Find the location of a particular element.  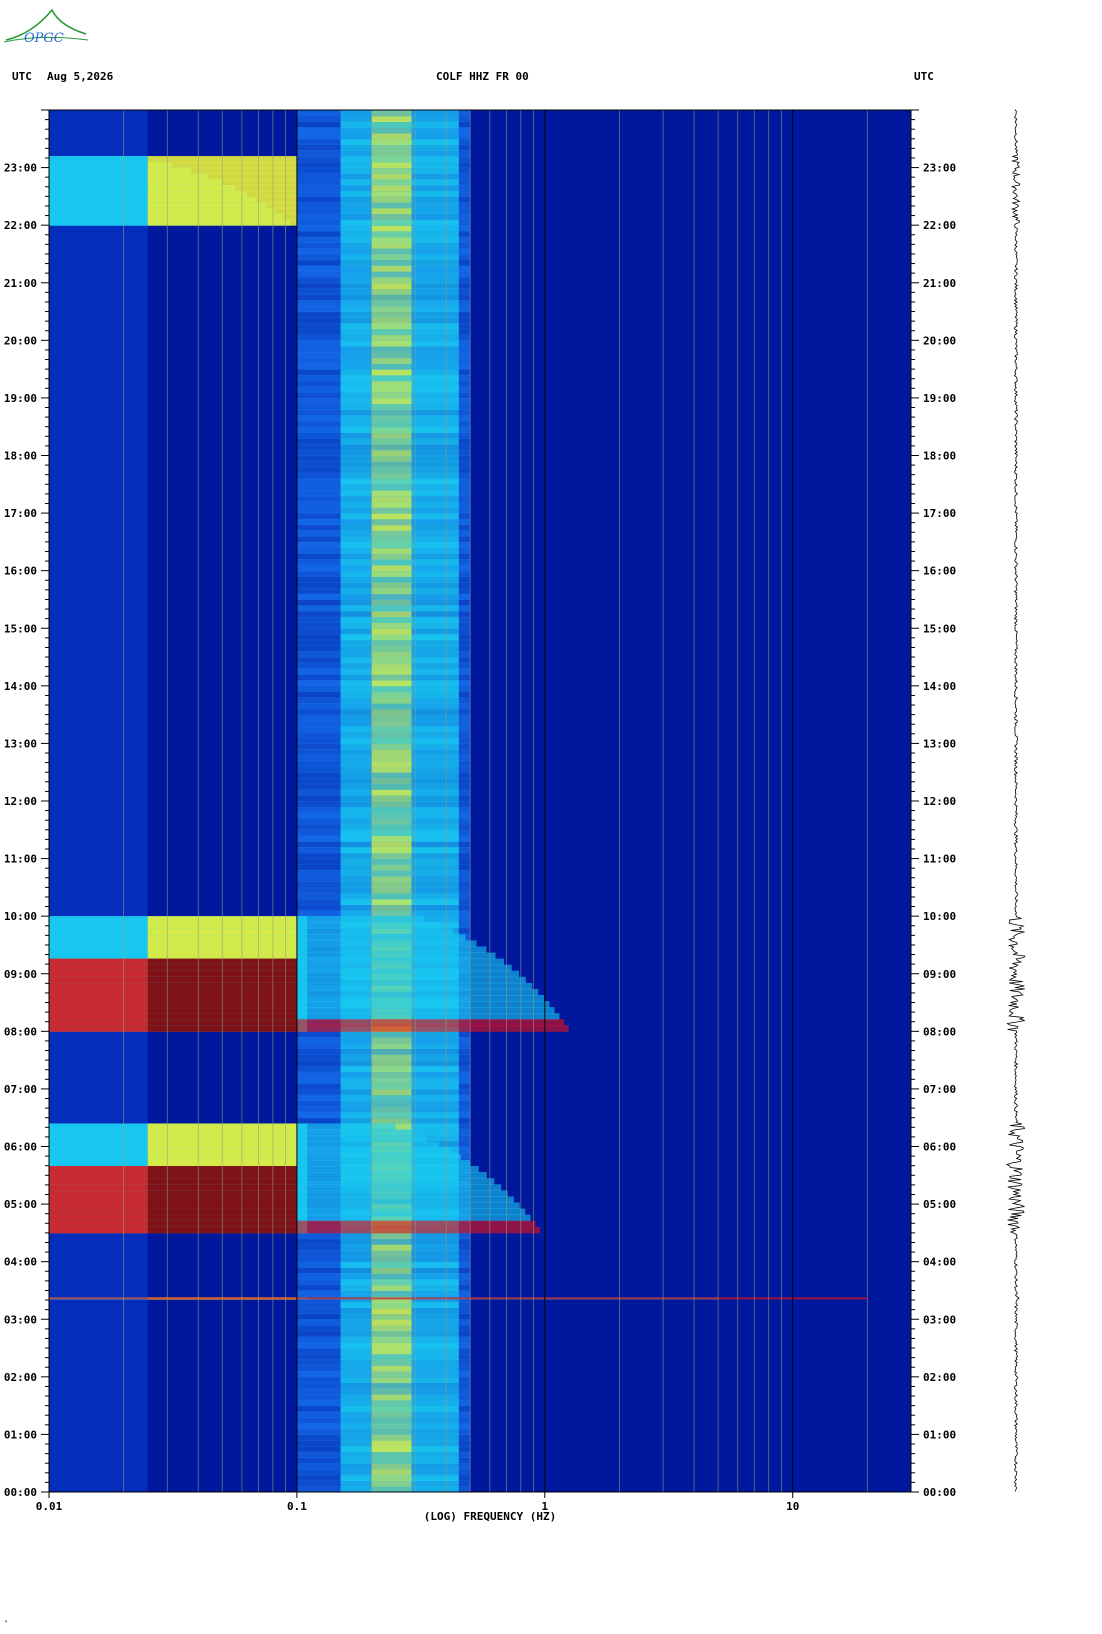

y-tick-label-left: 06:00 is located at coordinates (20, 1147).